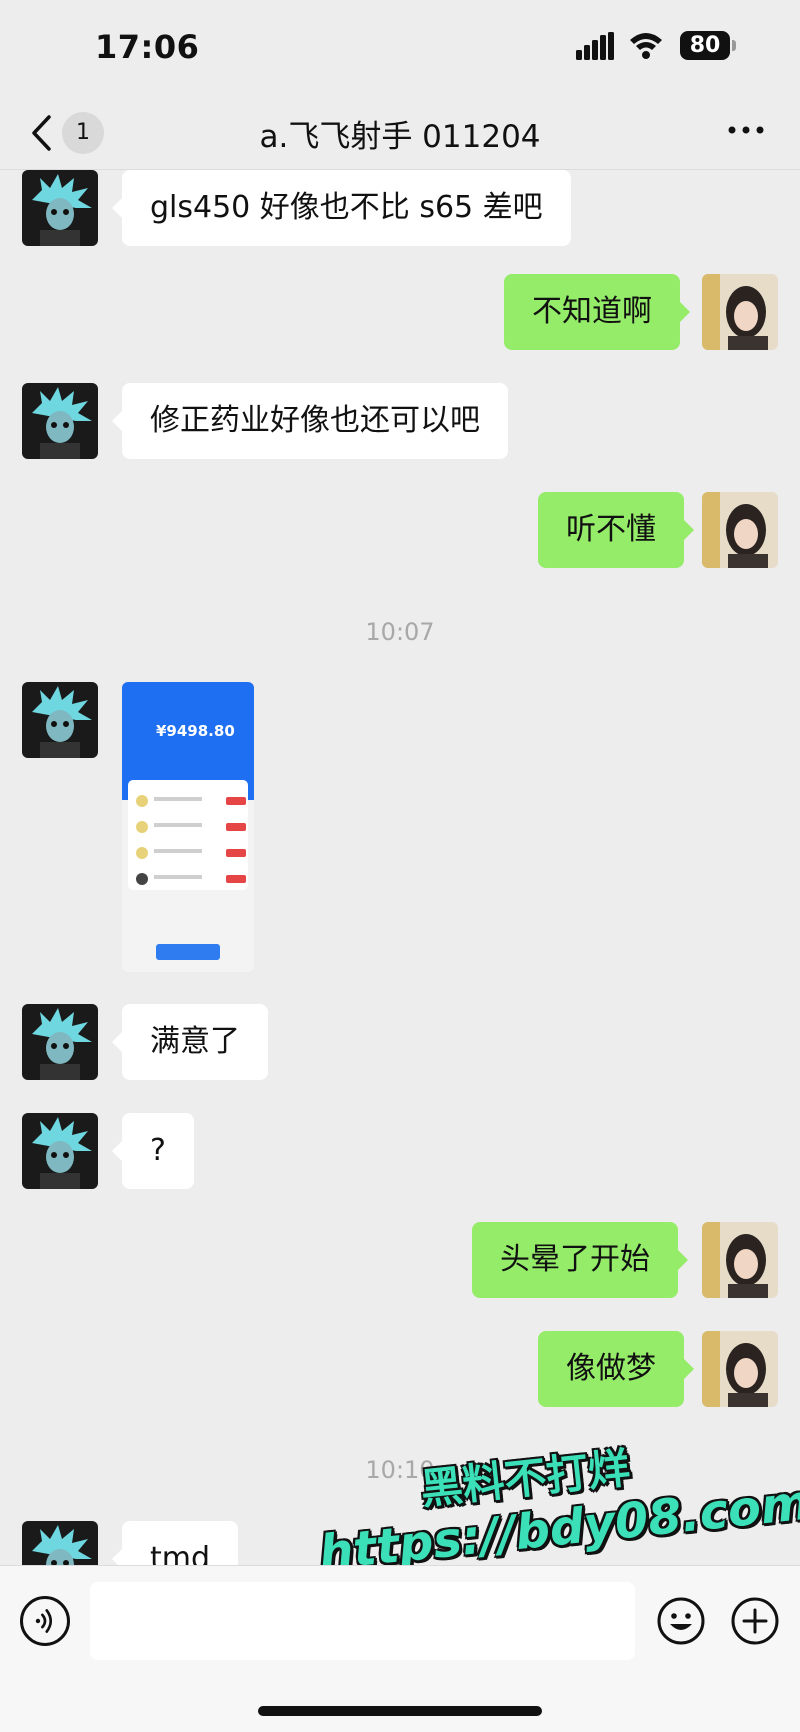 The width and height of the screenshot is (800, 1732). I want to click on voice-icon, so click(45, 1621).